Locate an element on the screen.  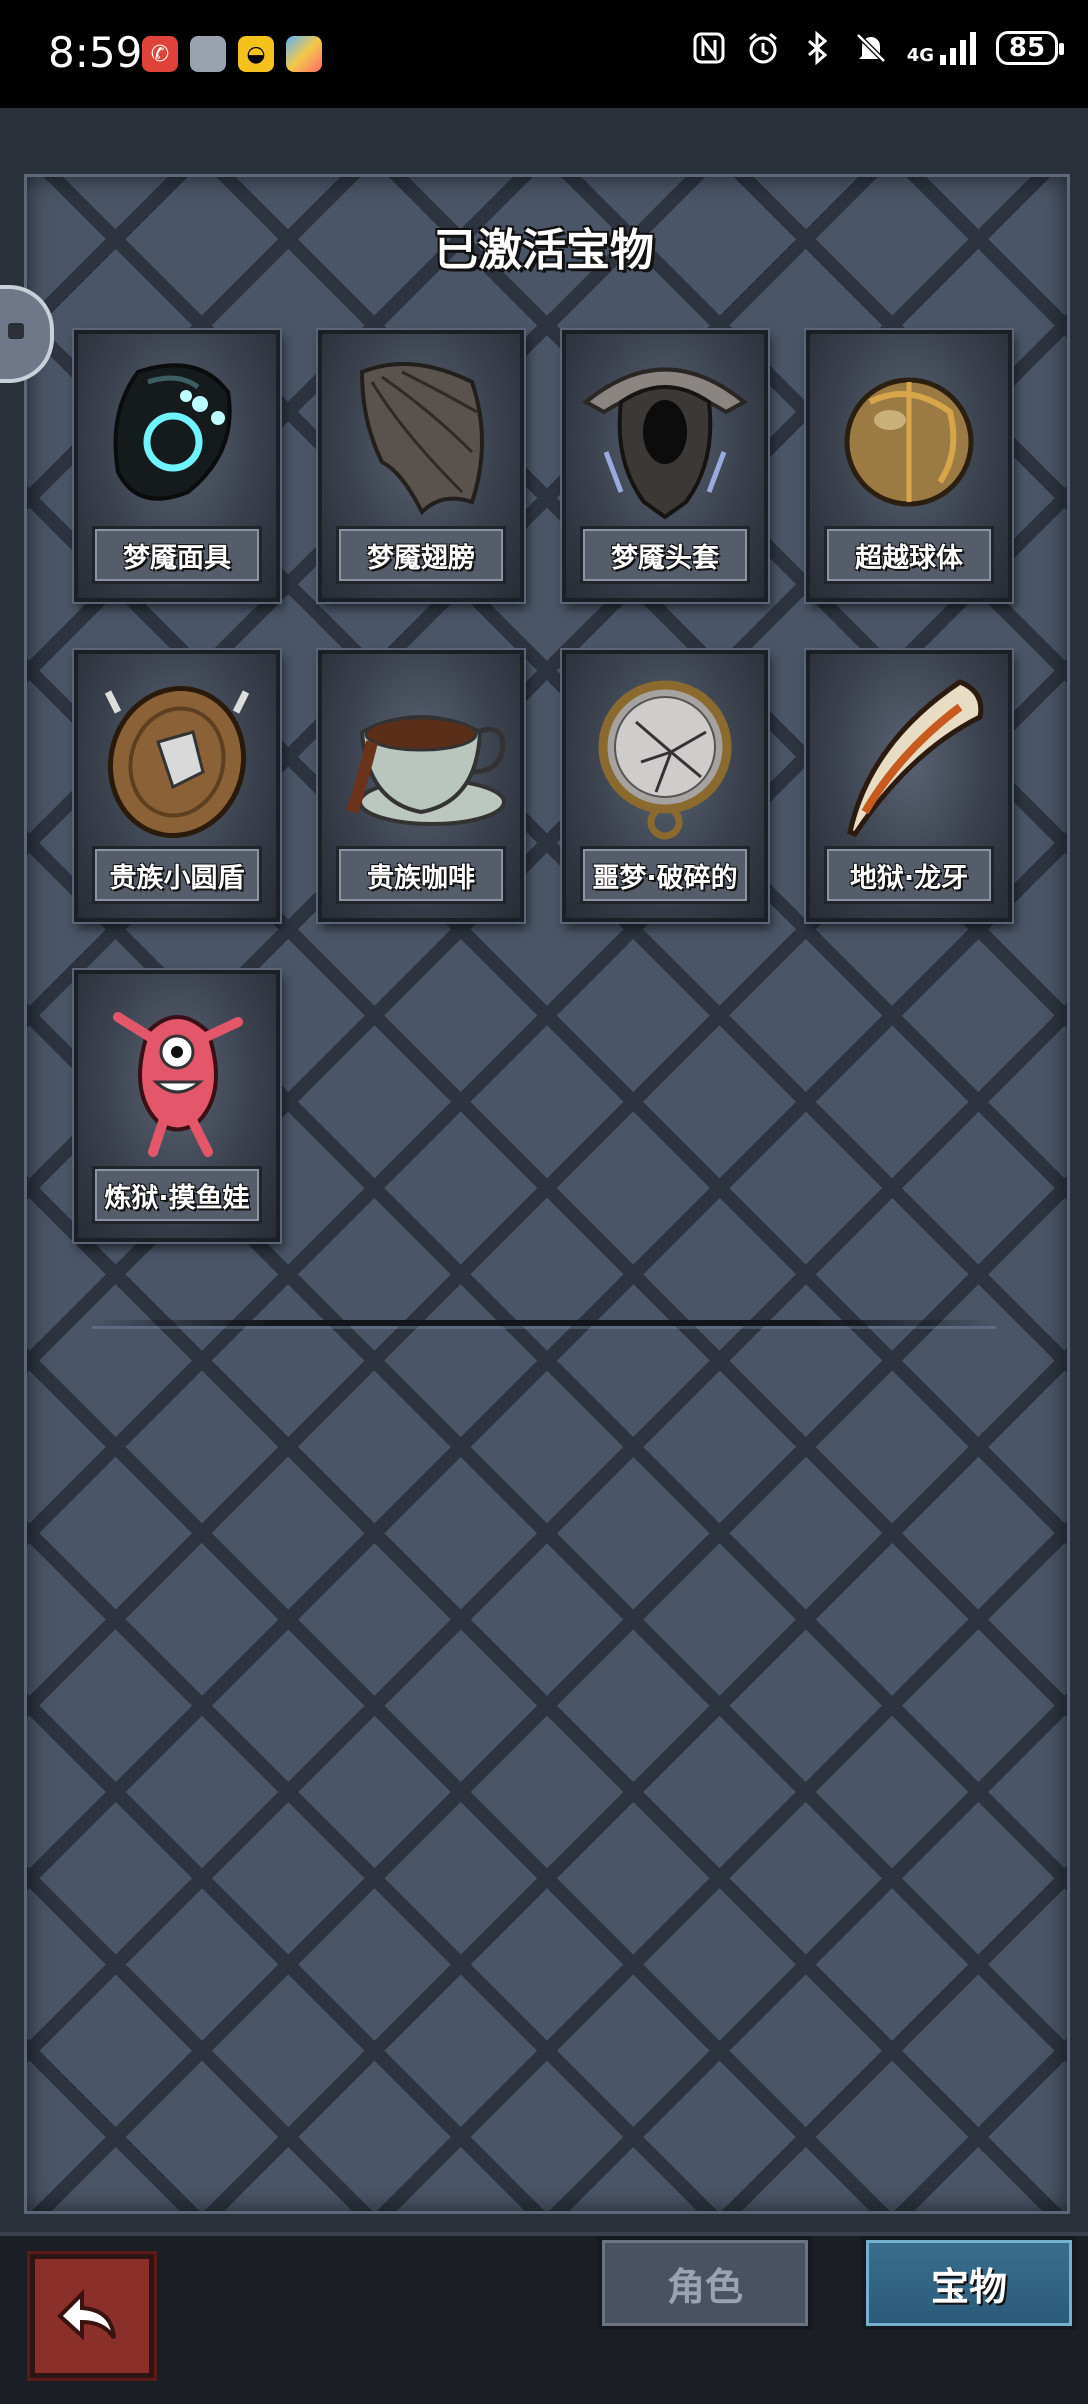
dragon-fang-icon is located at coordinates (915, 758).